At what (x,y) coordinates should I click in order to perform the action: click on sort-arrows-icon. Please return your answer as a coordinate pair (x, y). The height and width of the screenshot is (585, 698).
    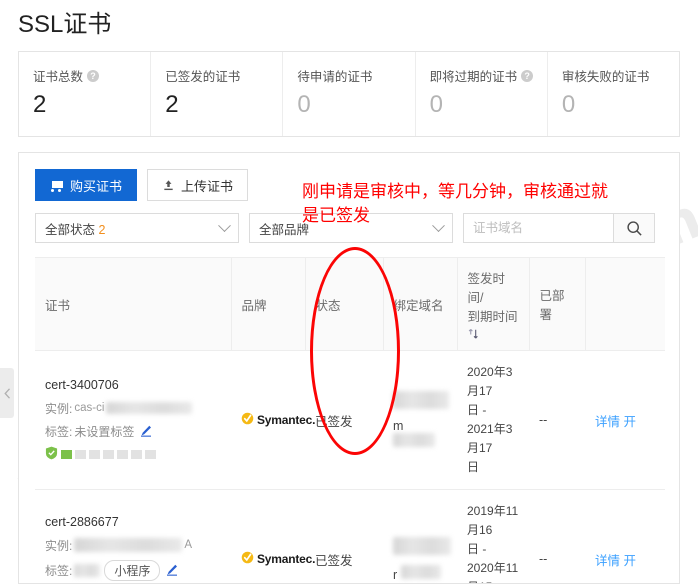
    Looking at the image, I should click on (473, 334).